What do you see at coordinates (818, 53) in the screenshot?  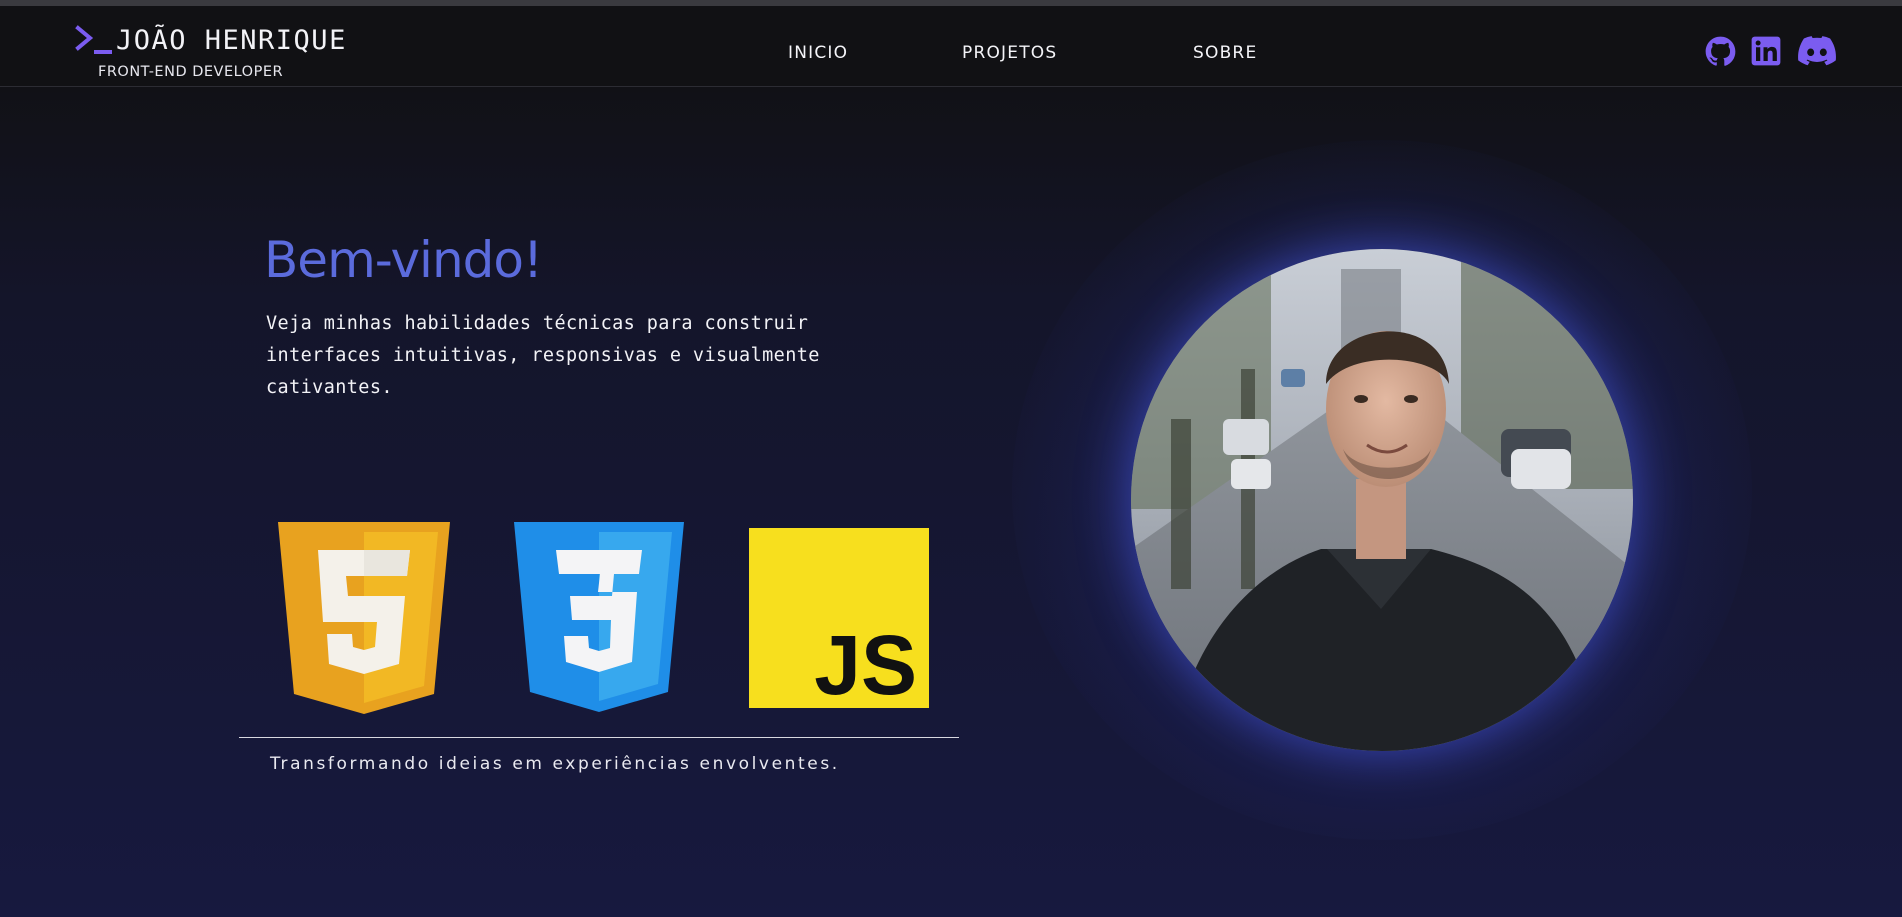 I see `nav-inicio: INICIO` at bounding box center [818, 53].